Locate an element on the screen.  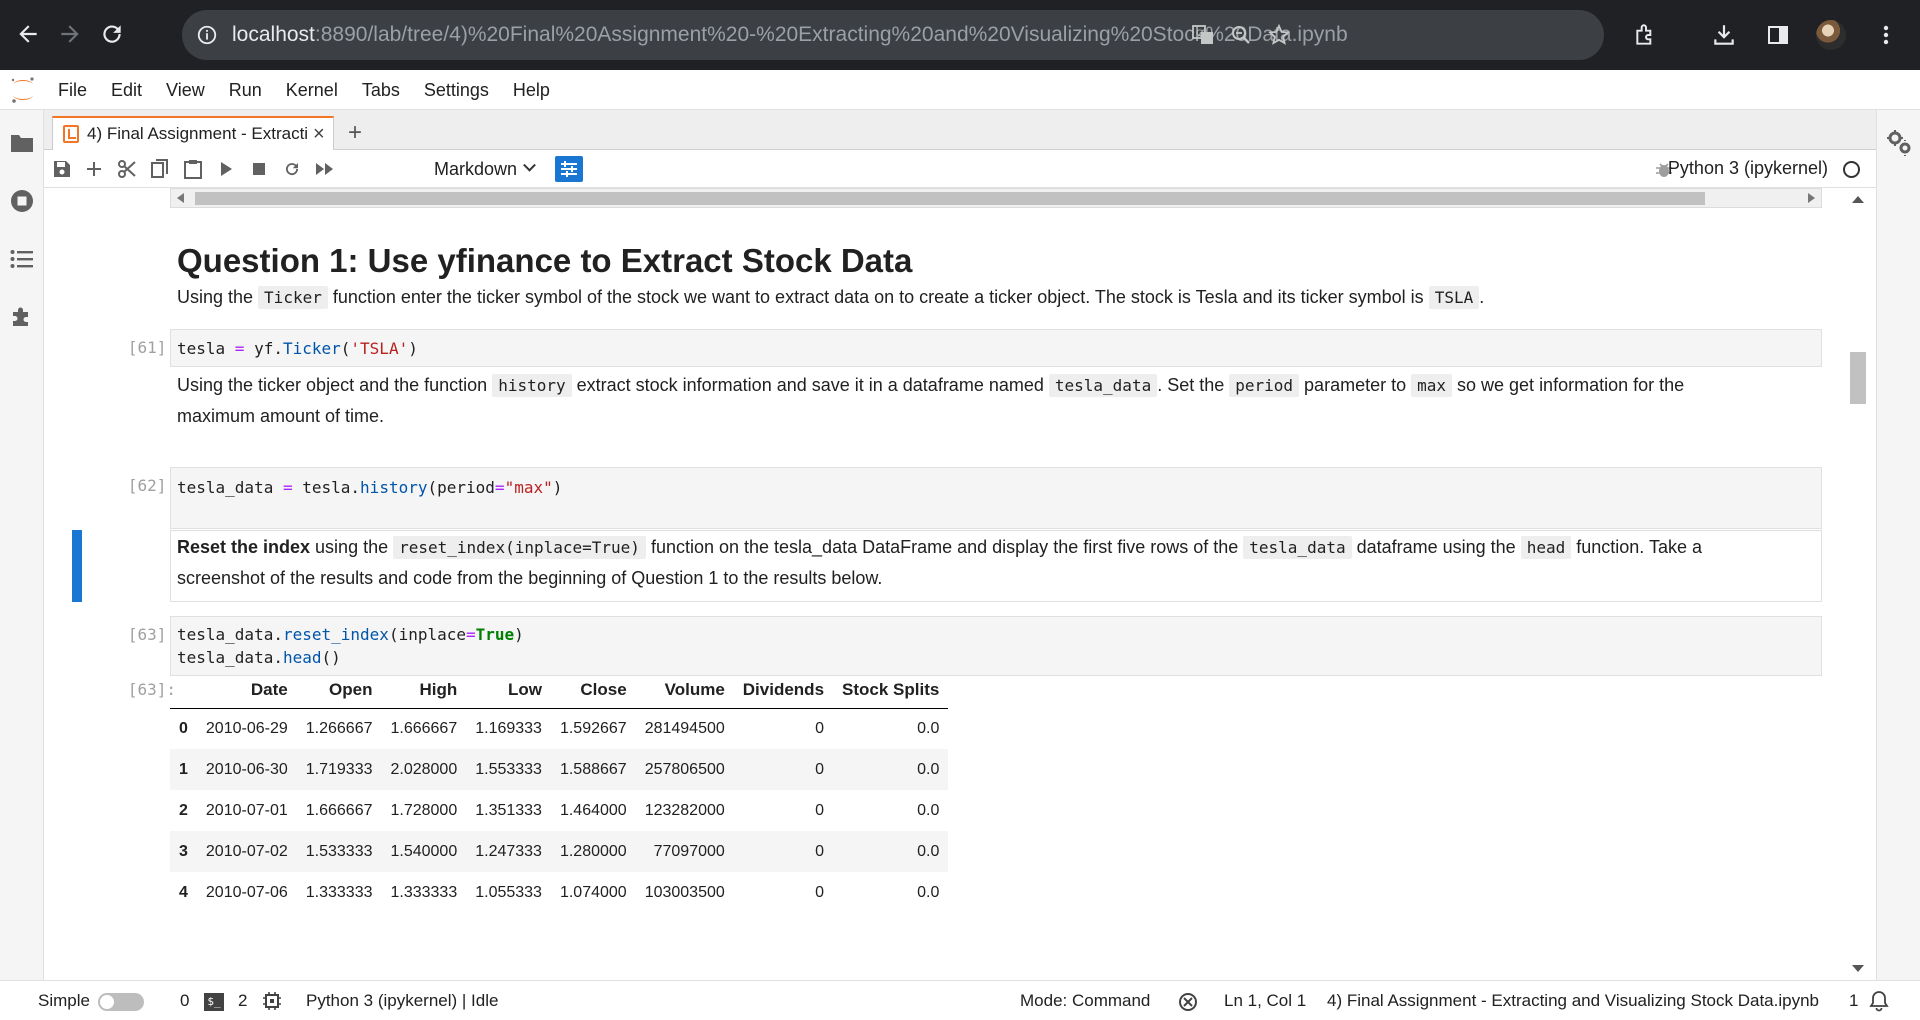
run-icon is located at coordinates (226, 169).